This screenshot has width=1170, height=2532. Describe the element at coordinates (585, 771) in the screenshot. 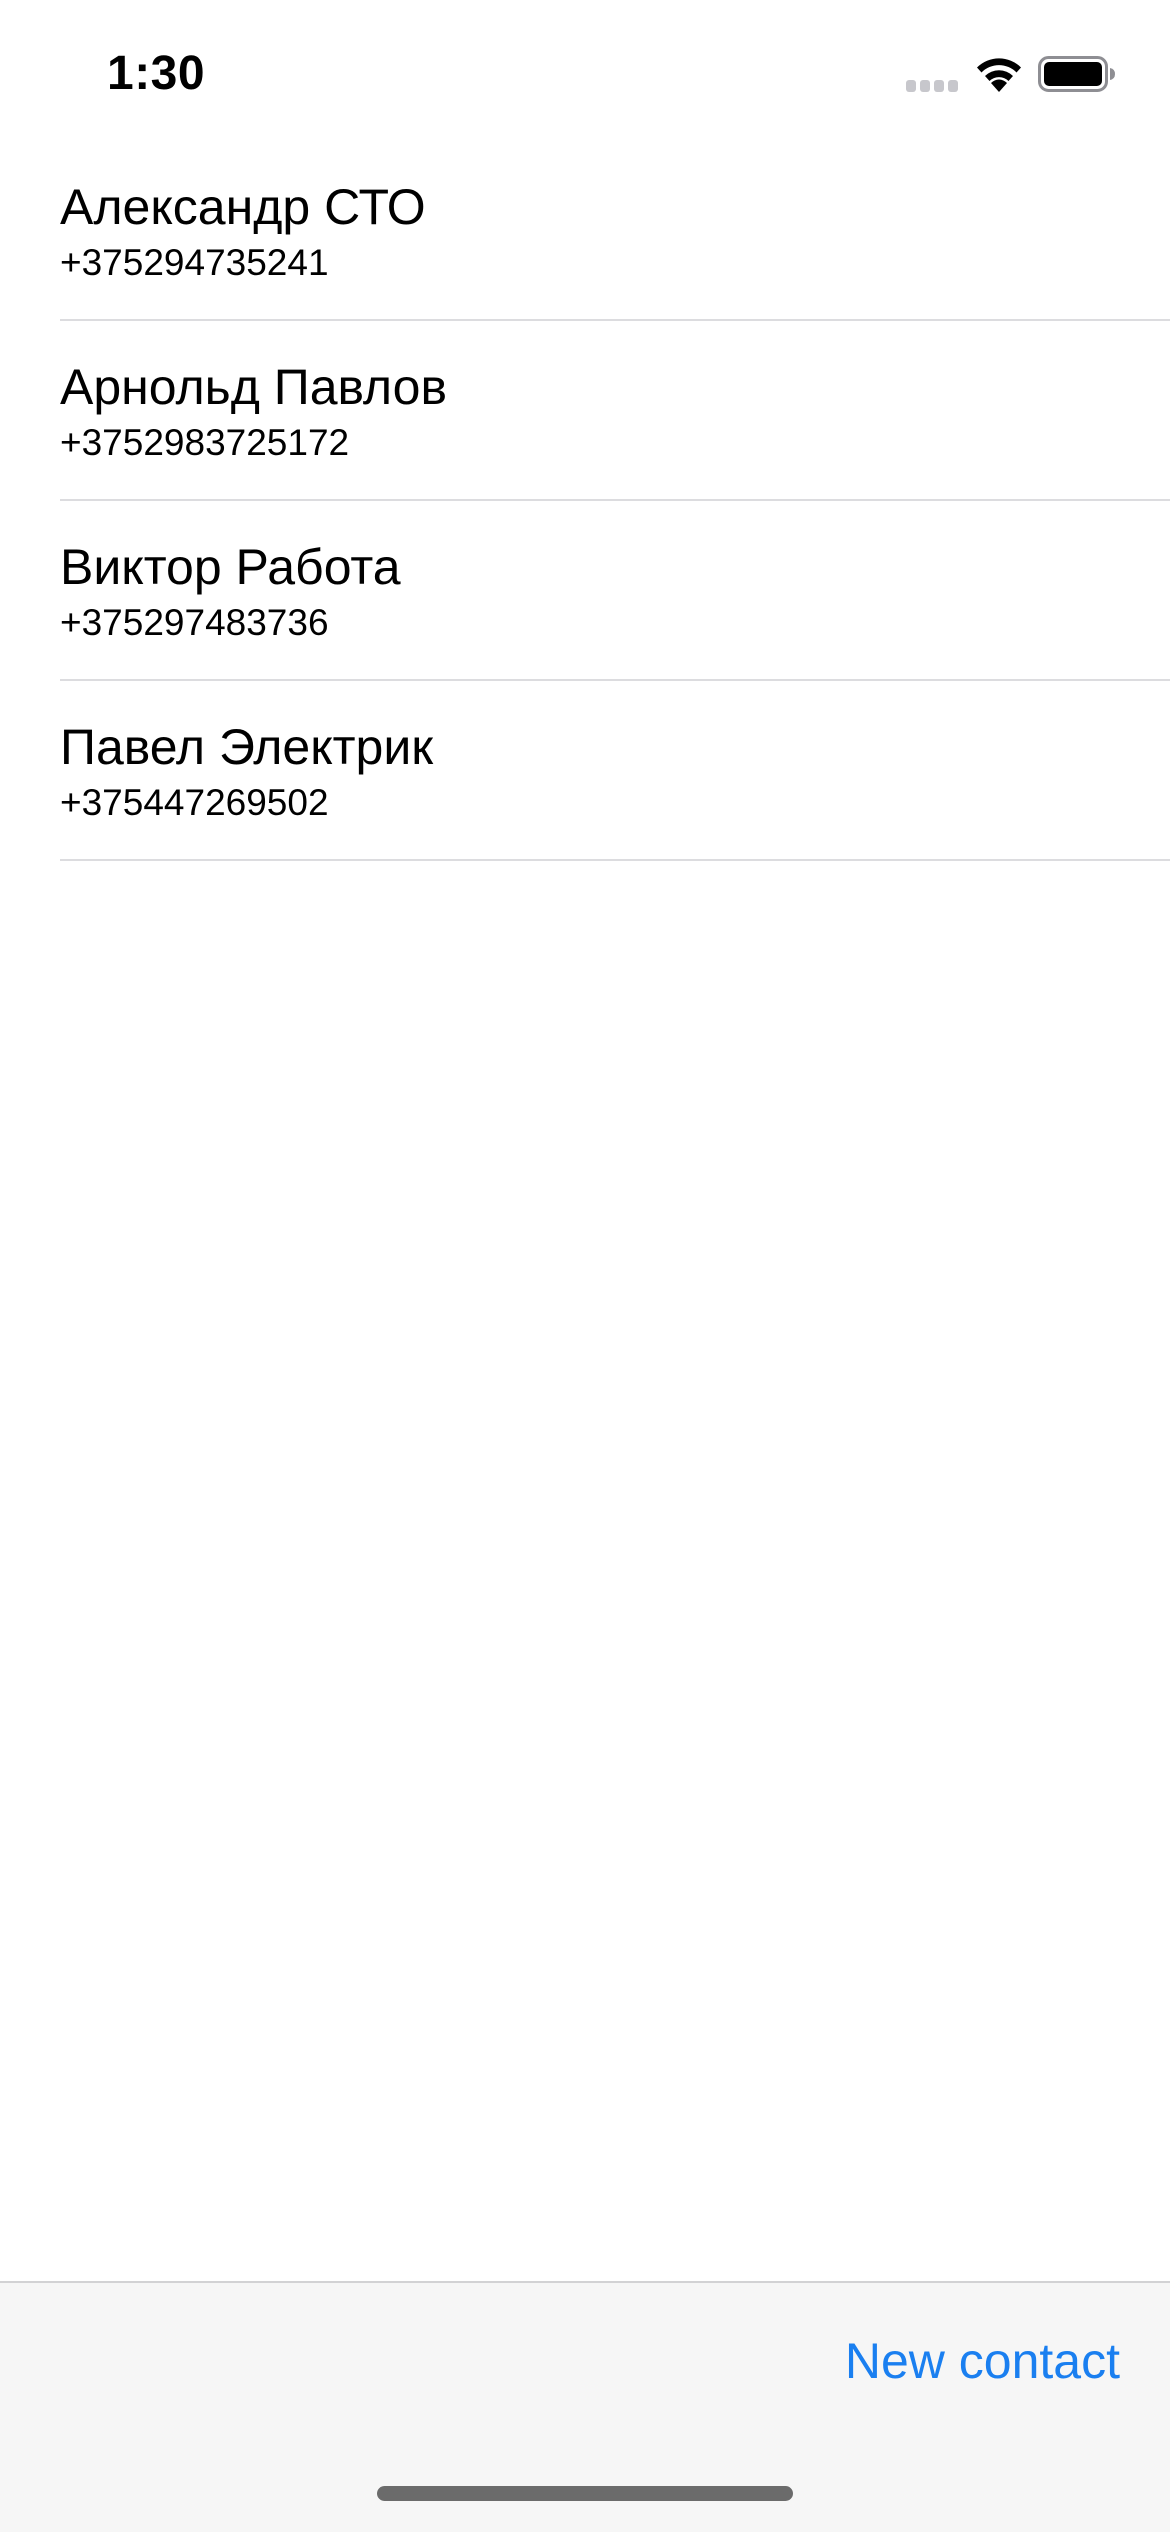

I see `contact-row: Павел Электрик +375447269502` at that location.